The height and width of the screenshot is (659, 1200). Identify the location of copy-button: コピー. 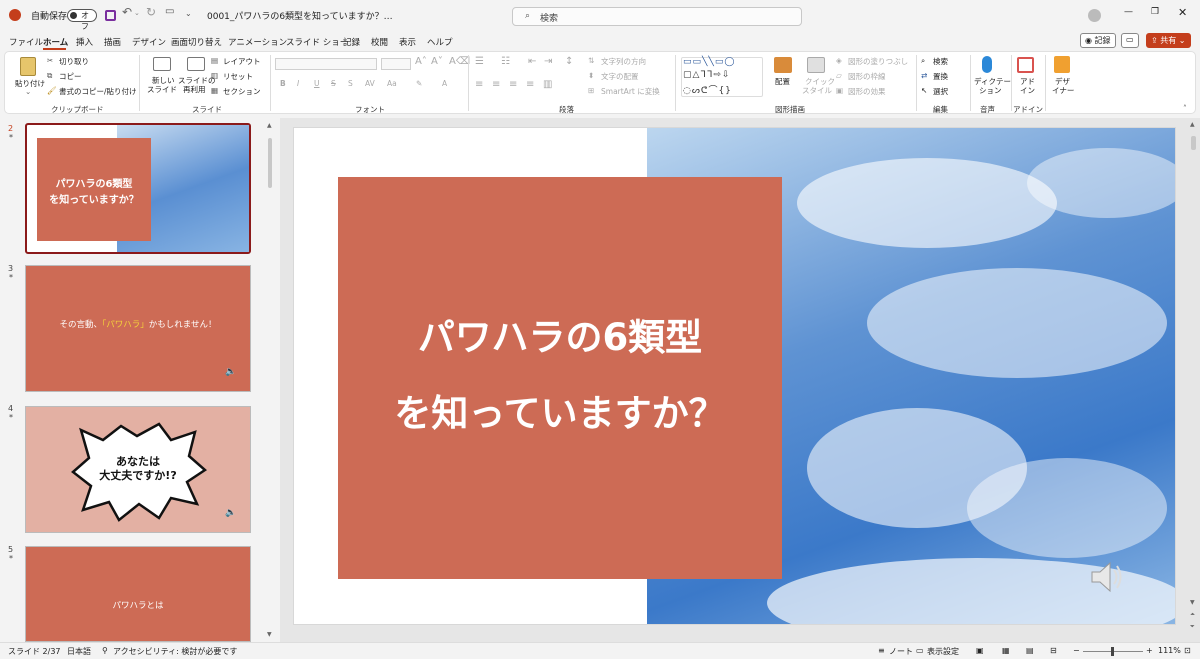
(70, 76).